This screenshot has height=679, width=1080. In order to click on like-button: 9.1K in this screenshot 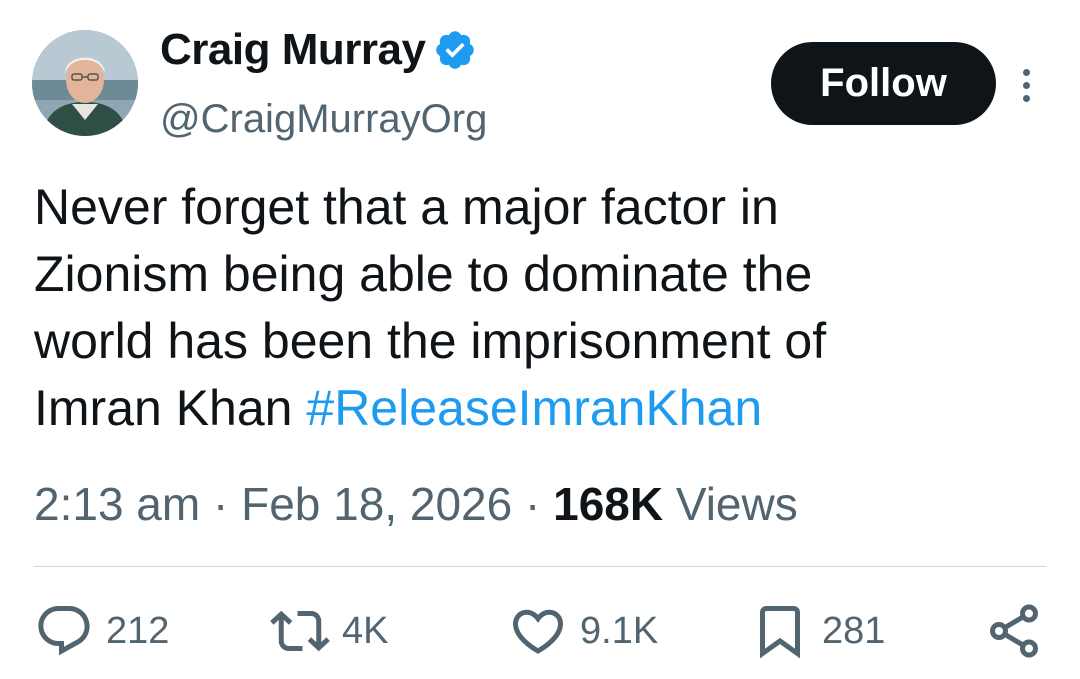, I will do `click(583, 631)`.